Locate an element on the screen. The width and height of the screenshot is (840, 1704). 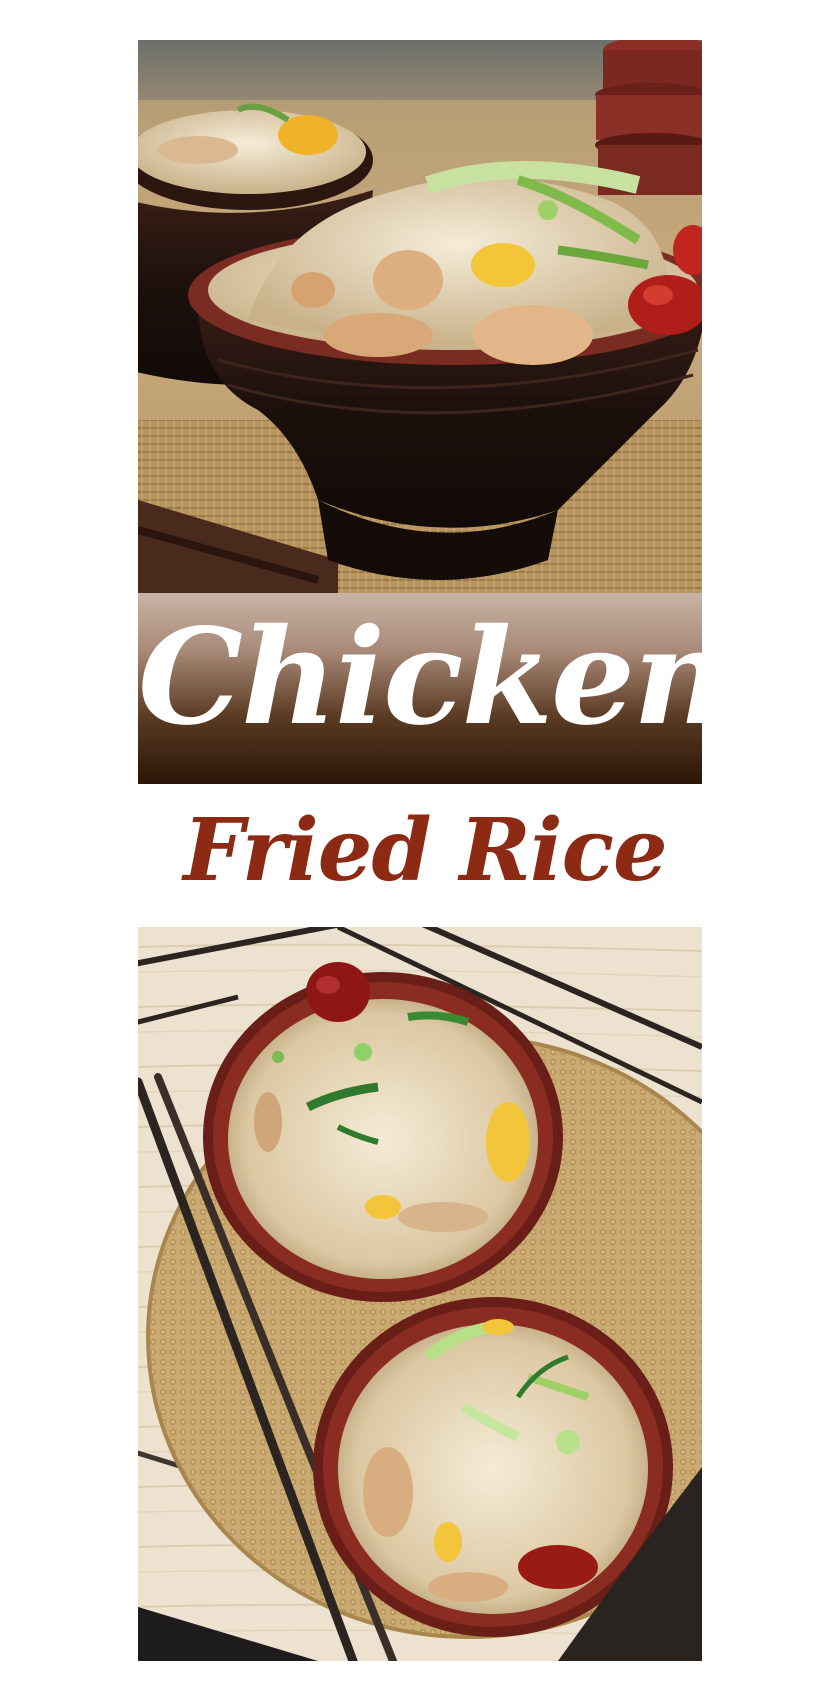
subtitle-band: Fried Rice is located at coordinates (420, 855).